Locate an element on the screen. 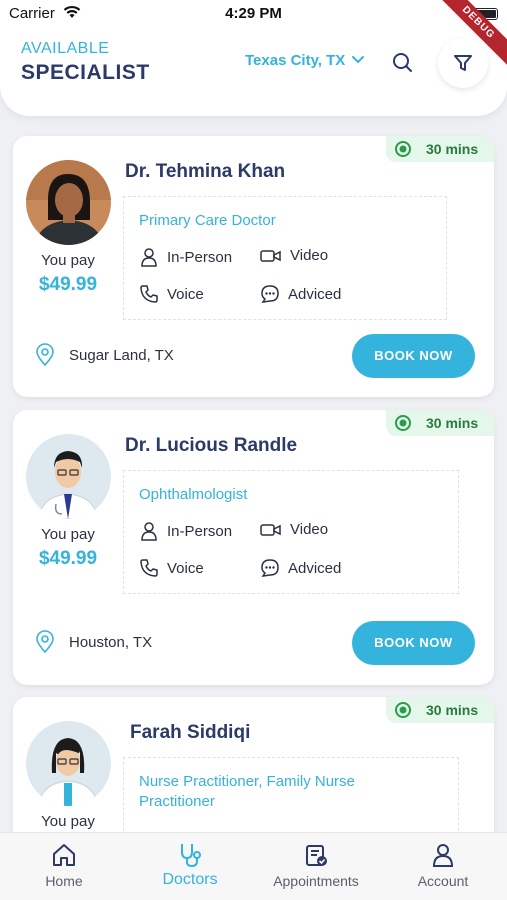  nav-label: Home is located at coordinates (64, 881).